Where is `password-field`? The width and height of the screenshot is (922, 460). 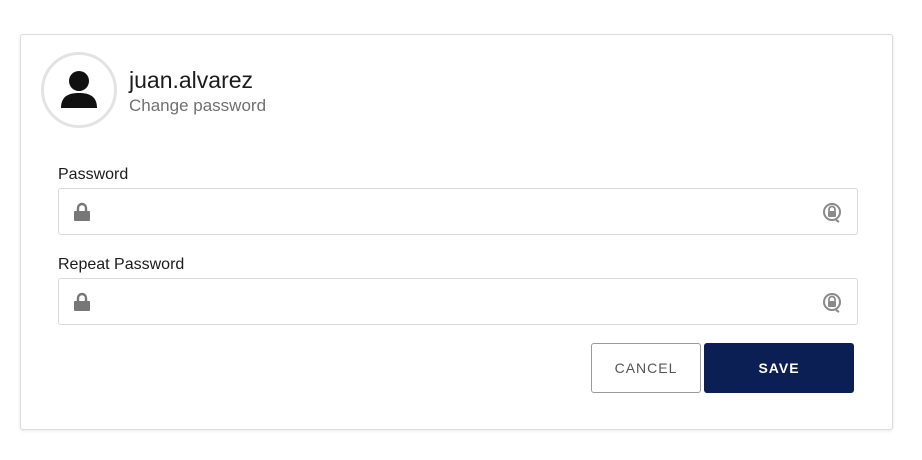 password-field is located at coordinates (458, 211).